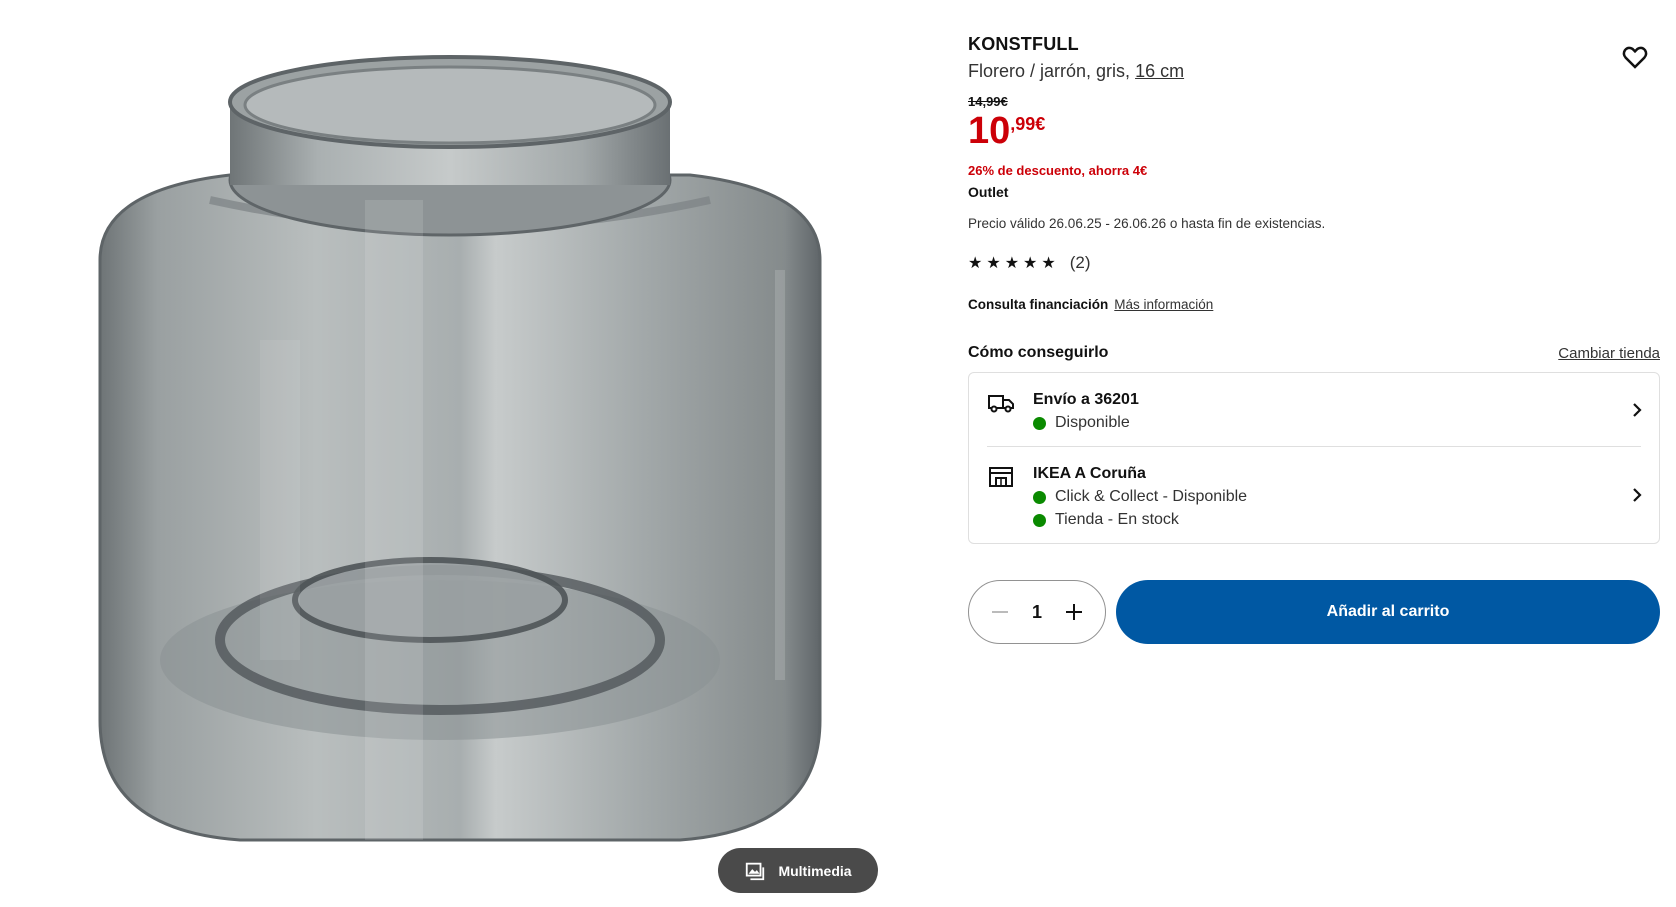  Describe the element at coordinates (1080, 262) in the screenshot. I see `rating-count: (2)` at that location.